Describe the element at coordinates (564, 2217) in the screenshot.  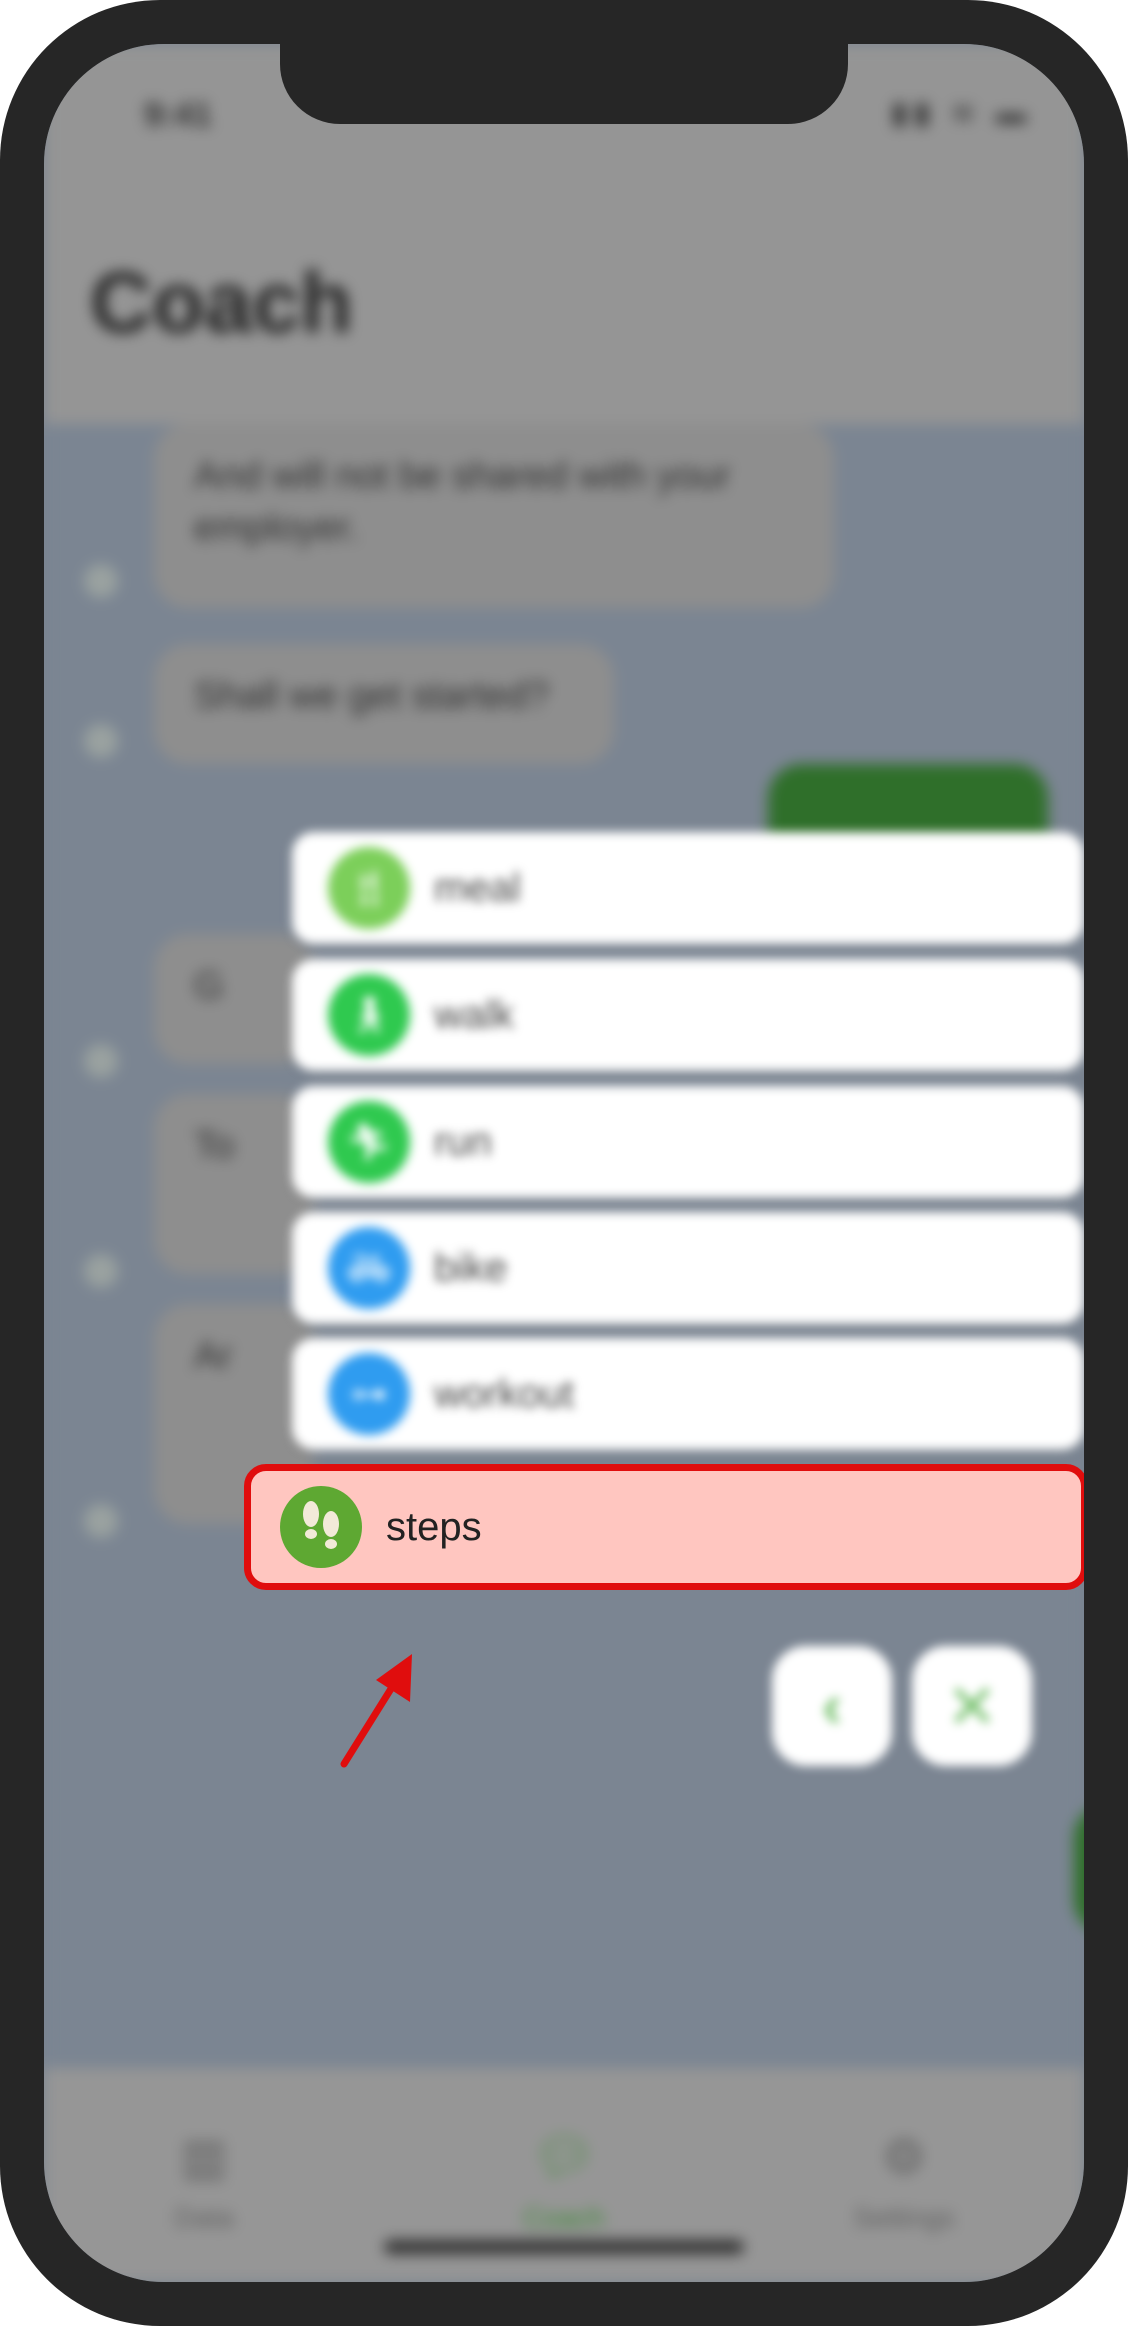
I see `tab-label: Coach` at that location.